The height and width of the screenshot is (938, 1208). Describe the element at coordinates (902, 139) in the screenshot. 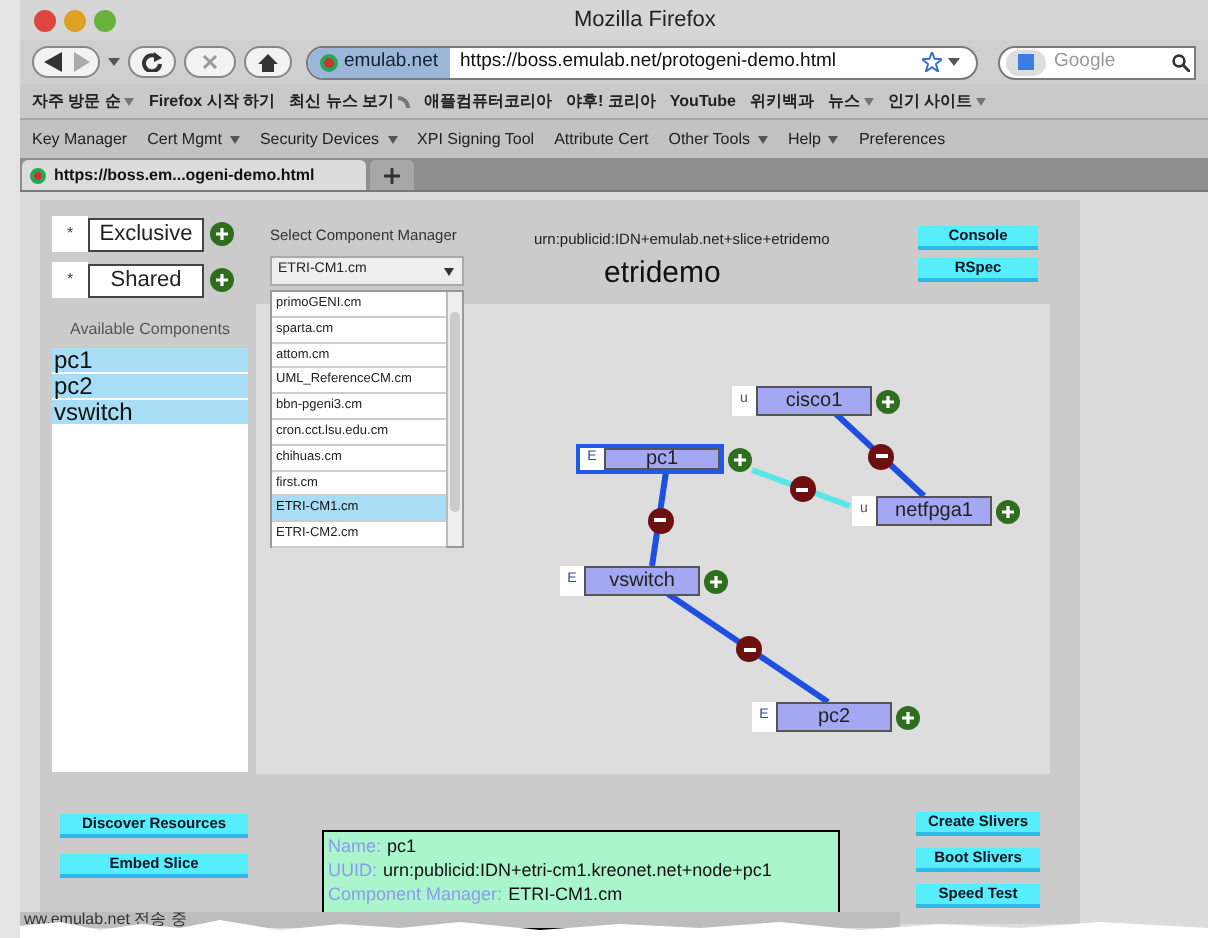

I see `menu-item: Preferences` at that location.